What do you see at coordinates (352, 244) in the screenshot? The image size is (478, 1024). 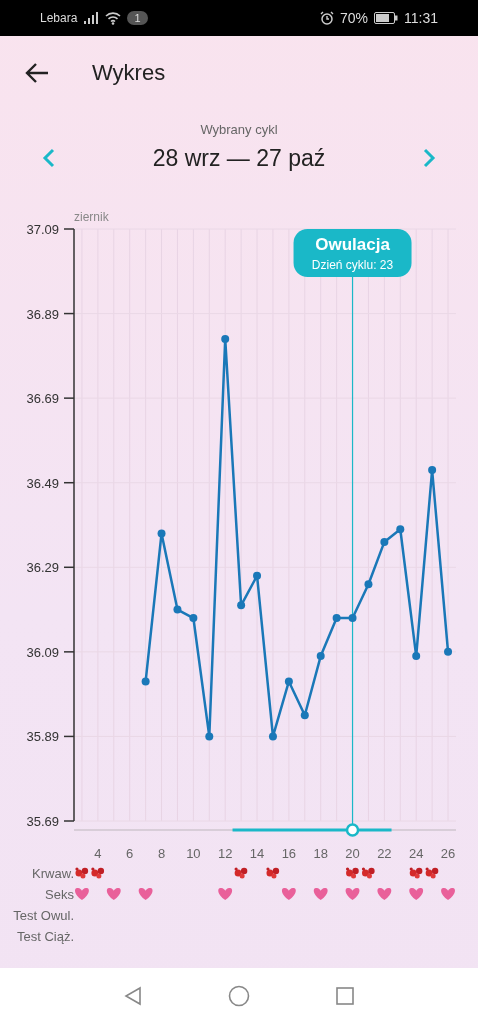 I see `tooltip-title: Owulacja` at bounding box center [352, 244].